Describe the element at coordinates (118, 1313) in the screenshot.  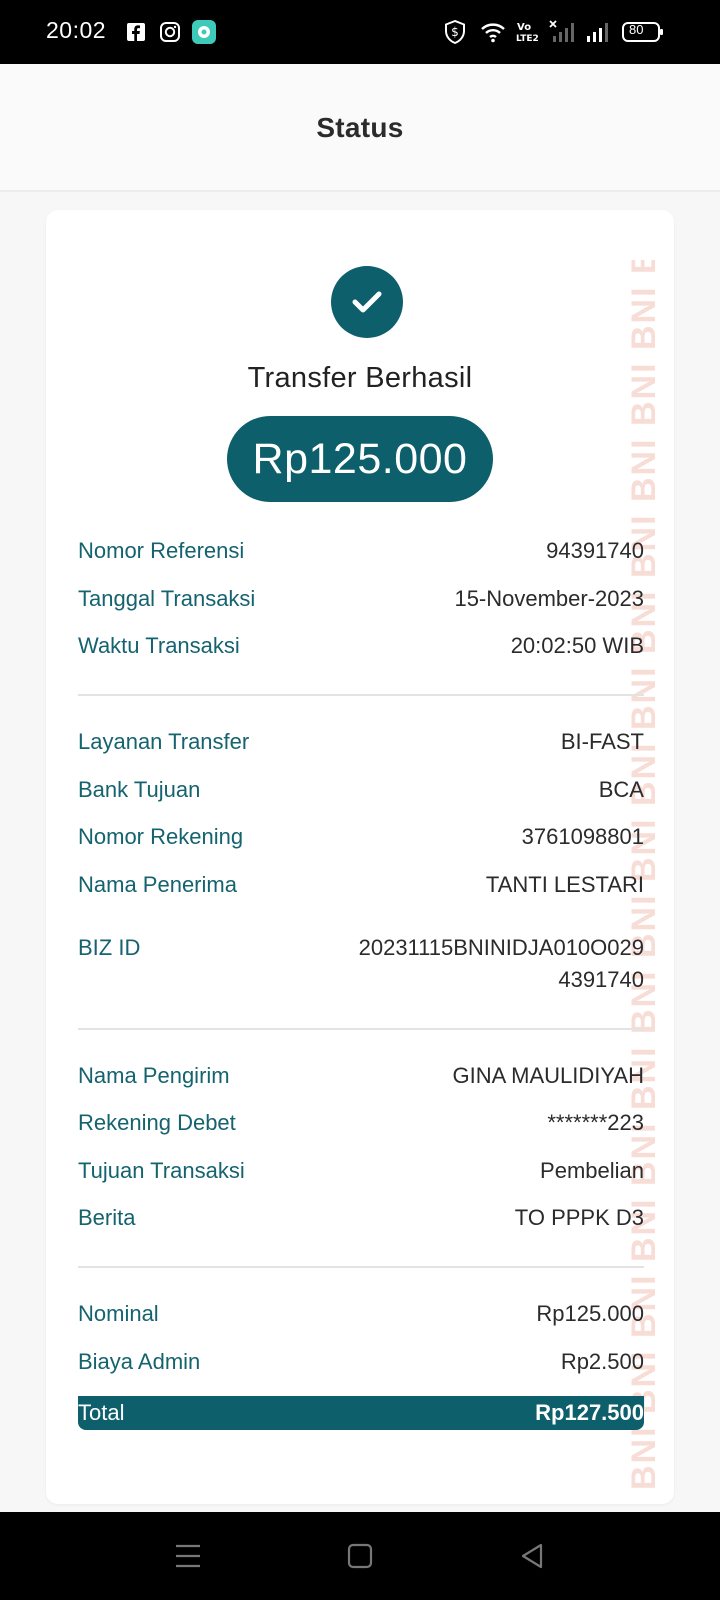
I see `detail-label: Nominal` at that location.